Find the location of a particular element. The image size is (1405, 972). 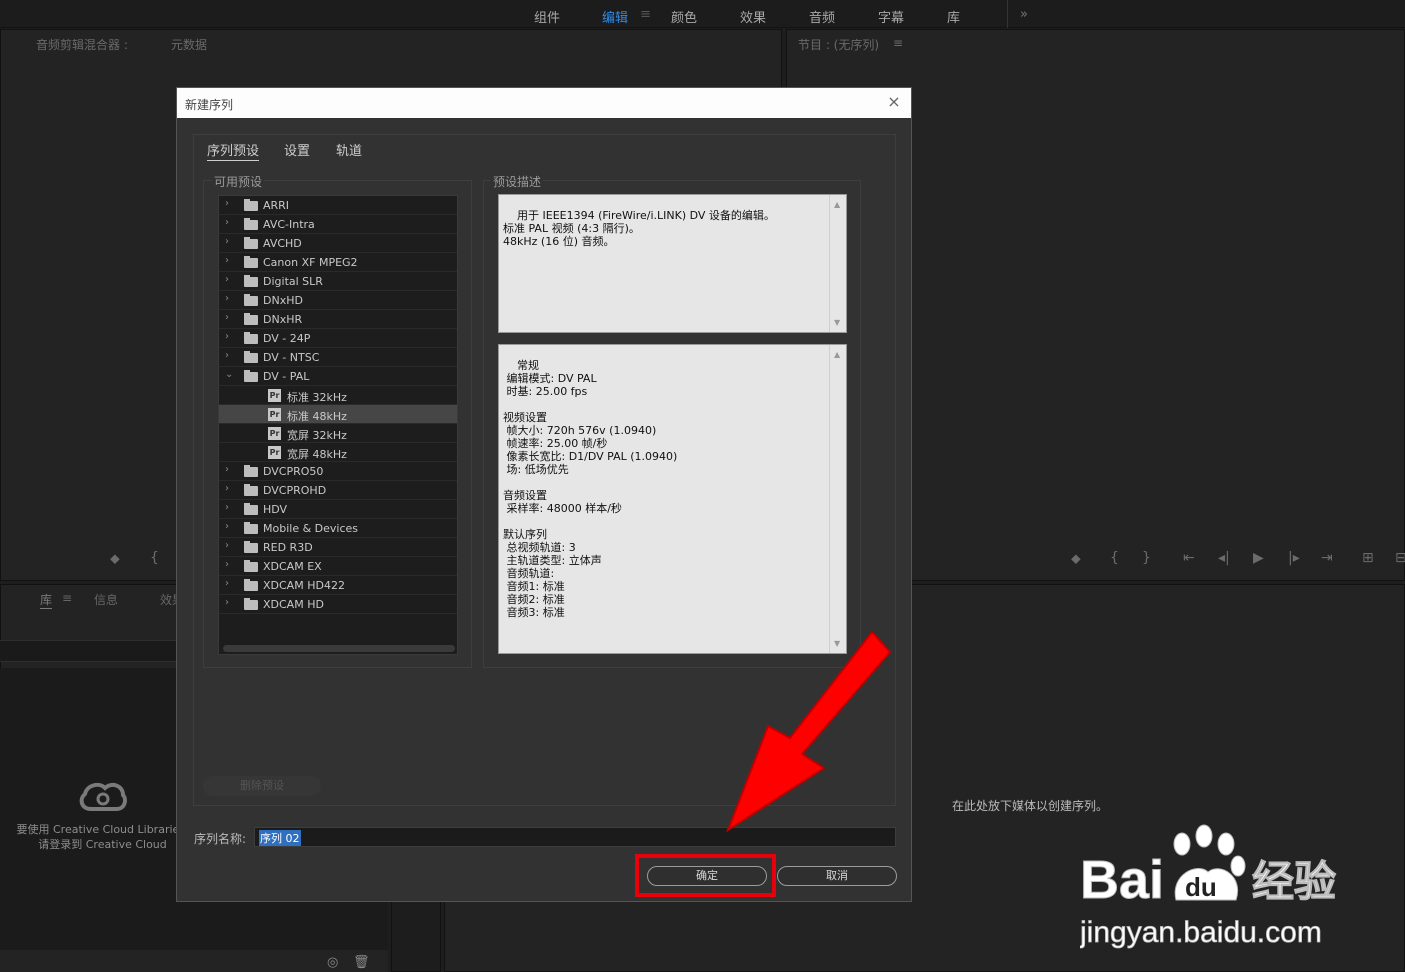

tree-folder-item: › DNxHR is located at coordinates (338, 319).